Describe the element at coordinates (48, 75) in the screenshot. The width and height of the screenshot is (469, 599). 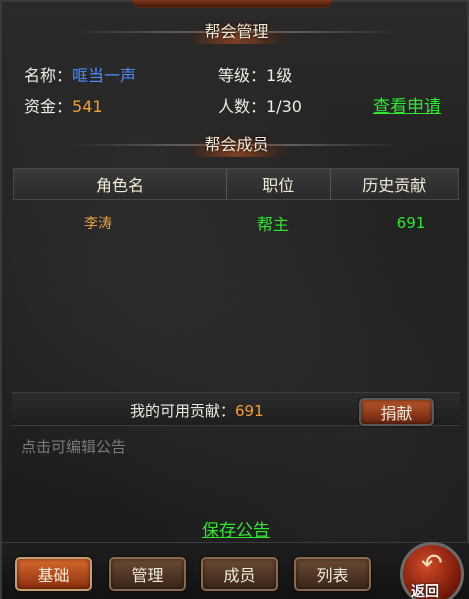
I see `guild-name-label: 名称：` at that location.